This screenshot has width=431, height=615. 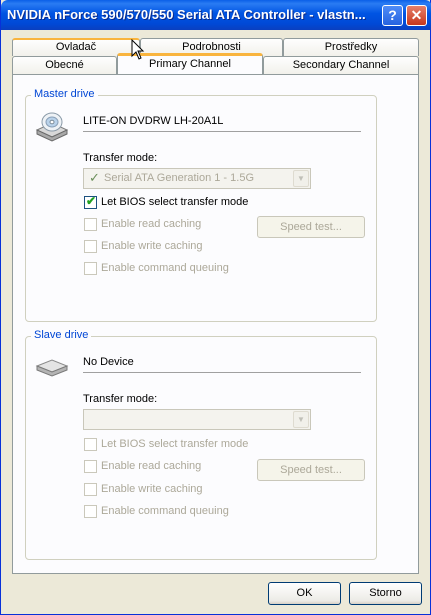 I want to click on master-transfer-label: Transfer mode:, so click(x=120, y=158).